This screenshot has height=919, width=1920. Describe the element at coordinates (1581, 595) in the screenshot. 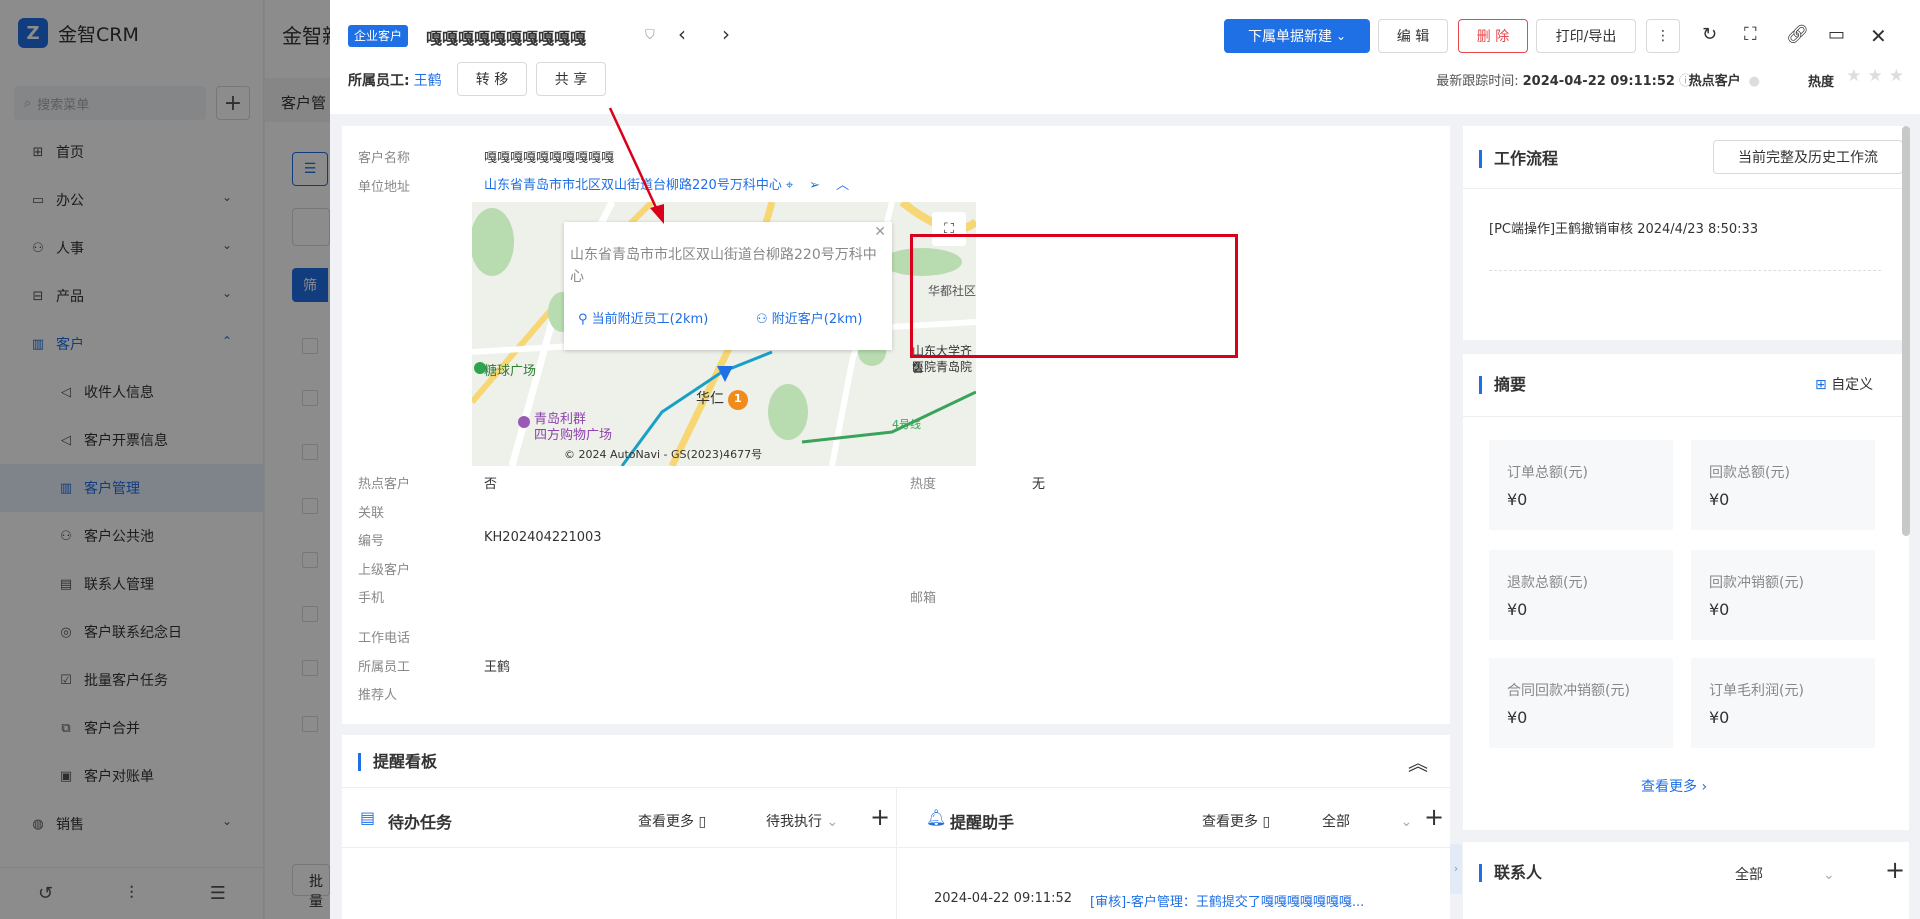

I see `summary-item: 退款总额(元) ¥0` at that location.